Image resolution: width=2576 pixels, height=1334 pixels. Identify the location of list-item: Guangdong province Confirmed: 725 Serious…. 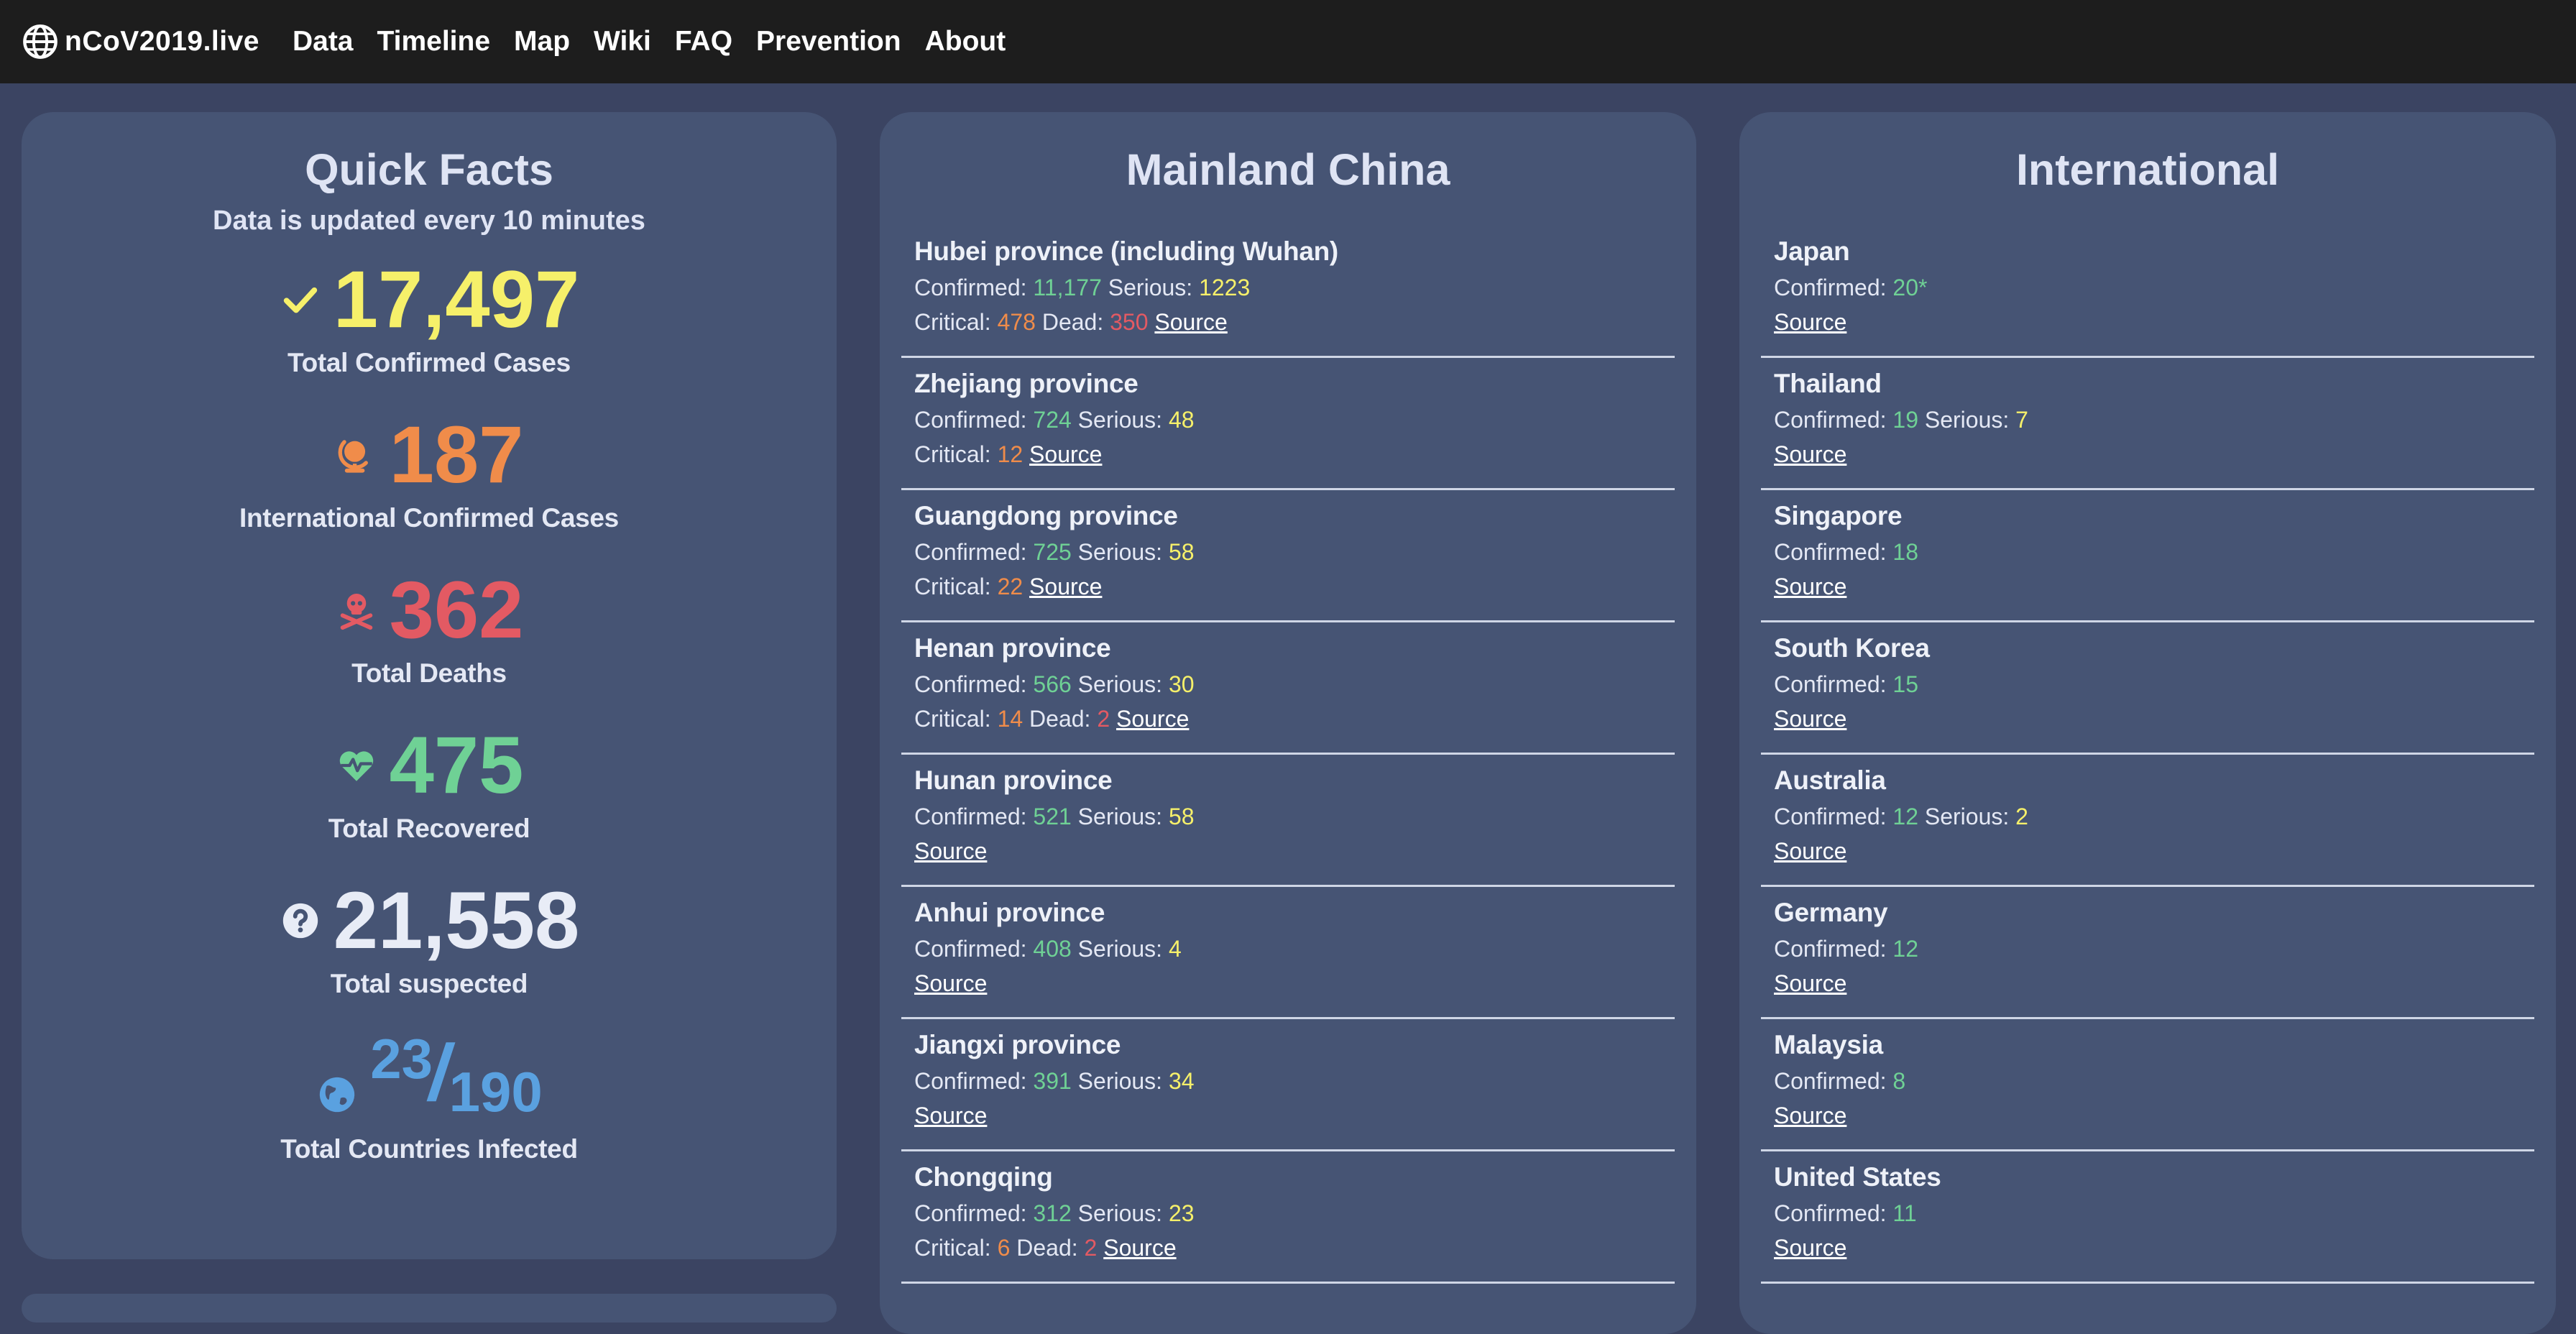
(1288, 556).